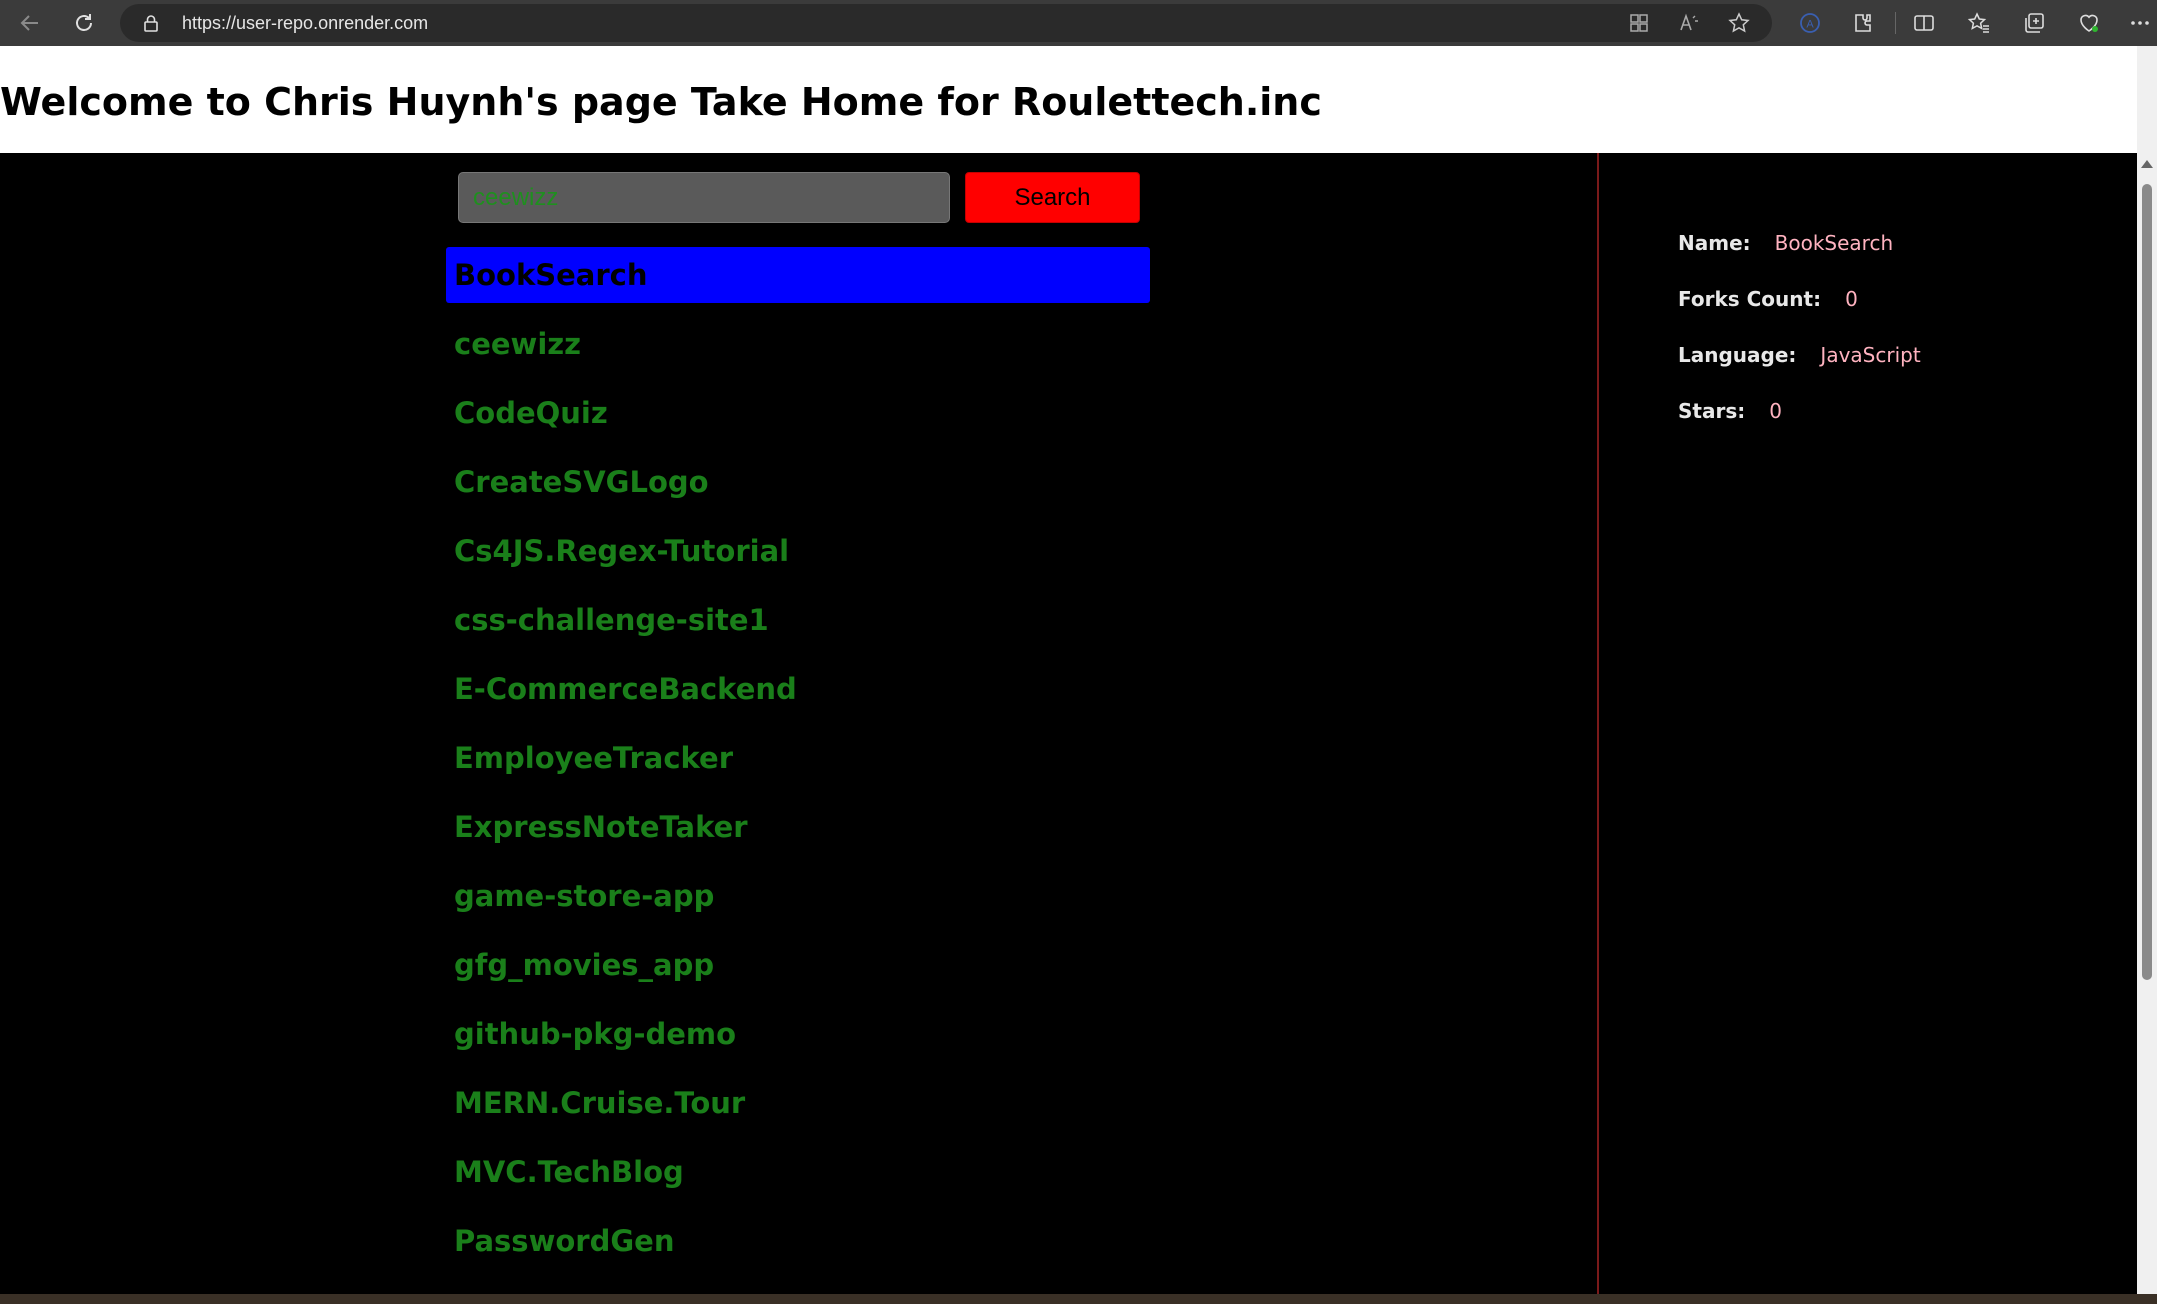 The image size is (2157, 1304). What do you see at coordinates (798, 1103) in the screenshot?
I see `repo-list-item: MERN.Cruise.Tour` at bounding box center [798, 1103].